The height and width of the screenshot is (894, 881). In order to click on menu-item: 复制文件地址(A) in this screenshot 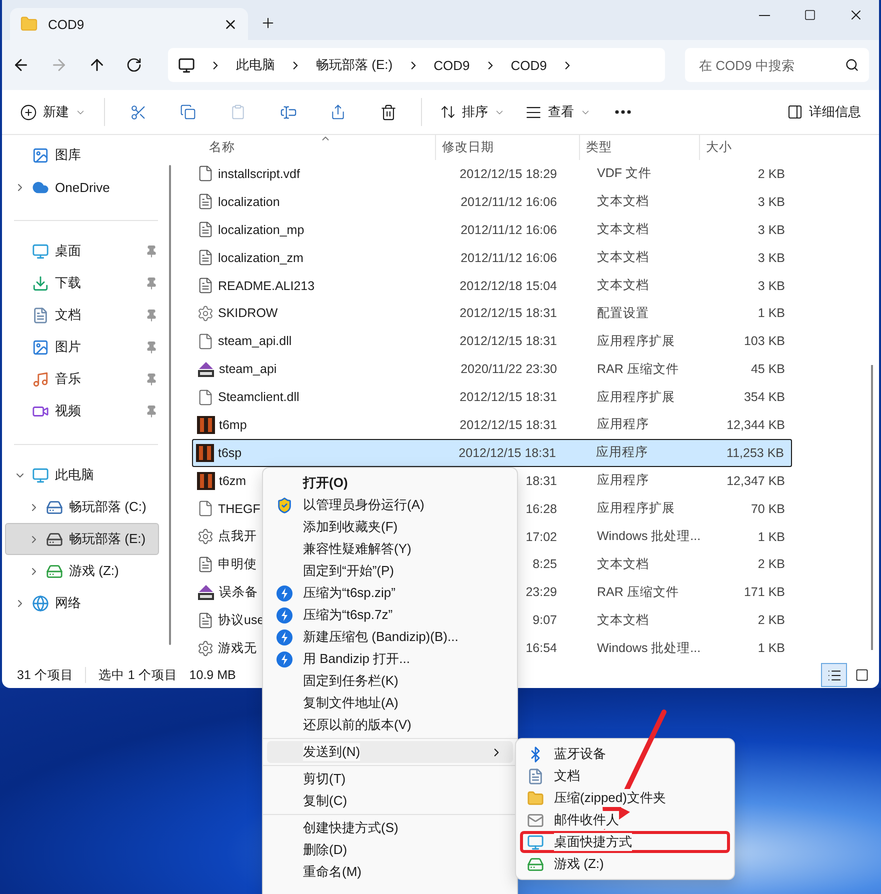, I will do `click(390, 703)`.